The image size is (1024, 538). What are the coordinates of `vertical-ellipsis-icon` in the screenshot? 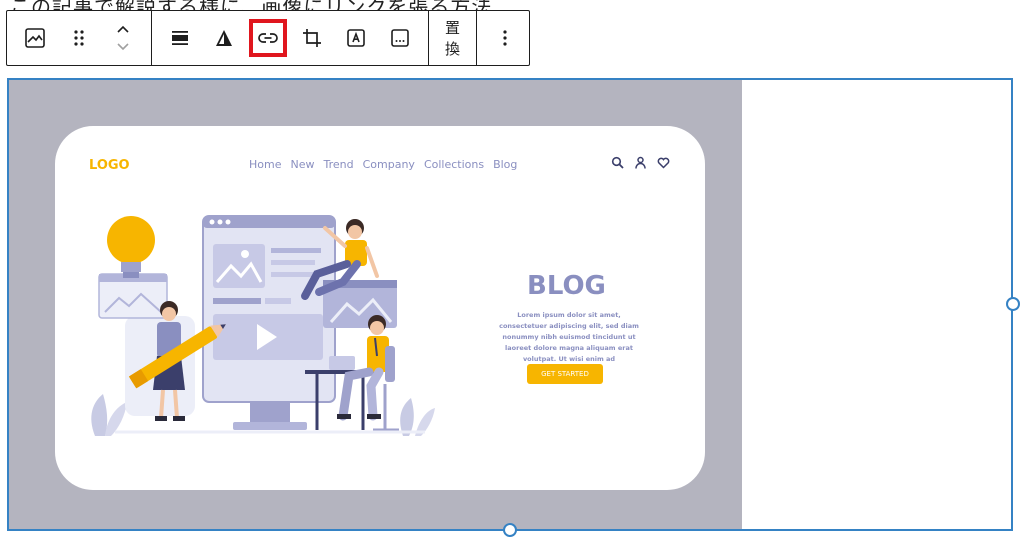 It's located at (505, 38).